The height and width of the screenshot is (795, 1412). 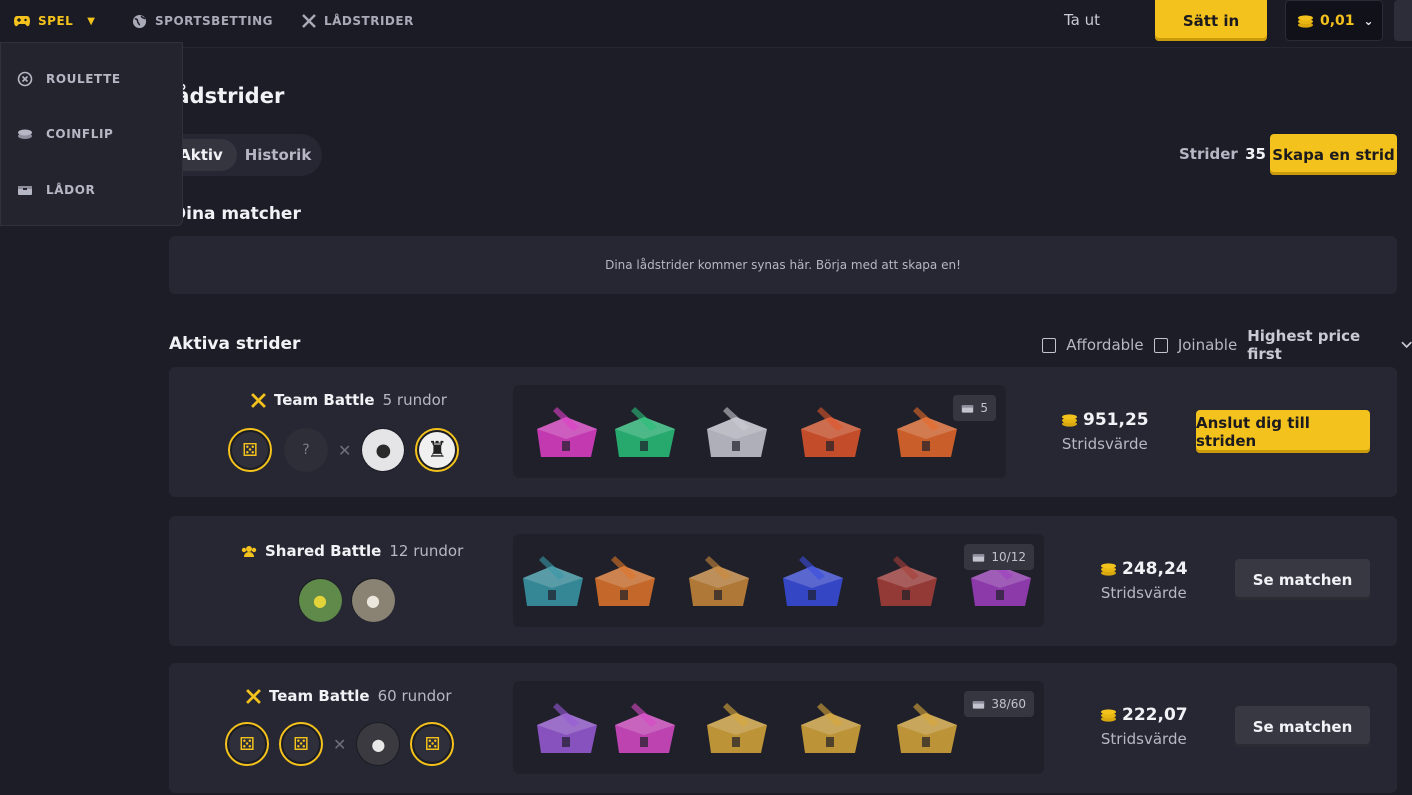 What do you see at coordinates (1155, 569) in the screenshot?
I see `battle-value-amount: 248,24` at bounding box center [1155, 569].